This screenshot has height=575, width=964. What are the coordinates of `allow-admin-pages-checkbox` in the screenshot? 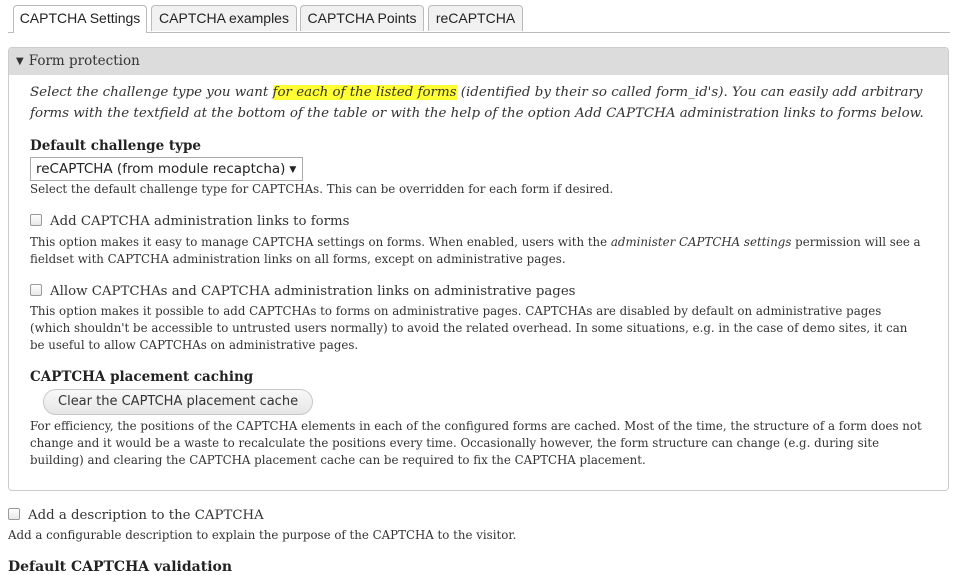 It's located at (36, 290).